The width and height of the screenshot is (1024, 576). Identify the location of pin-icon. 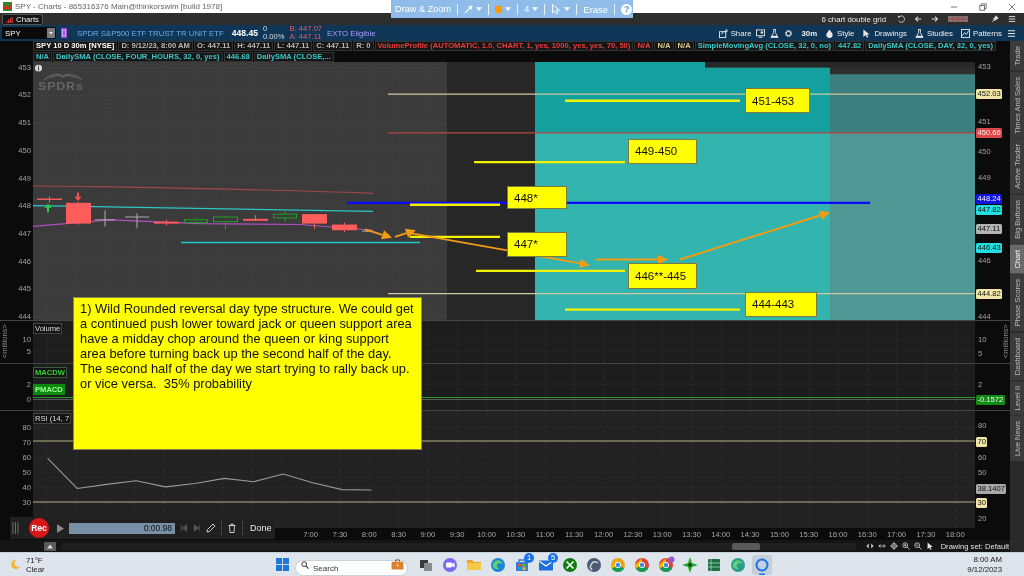
(995, 19).